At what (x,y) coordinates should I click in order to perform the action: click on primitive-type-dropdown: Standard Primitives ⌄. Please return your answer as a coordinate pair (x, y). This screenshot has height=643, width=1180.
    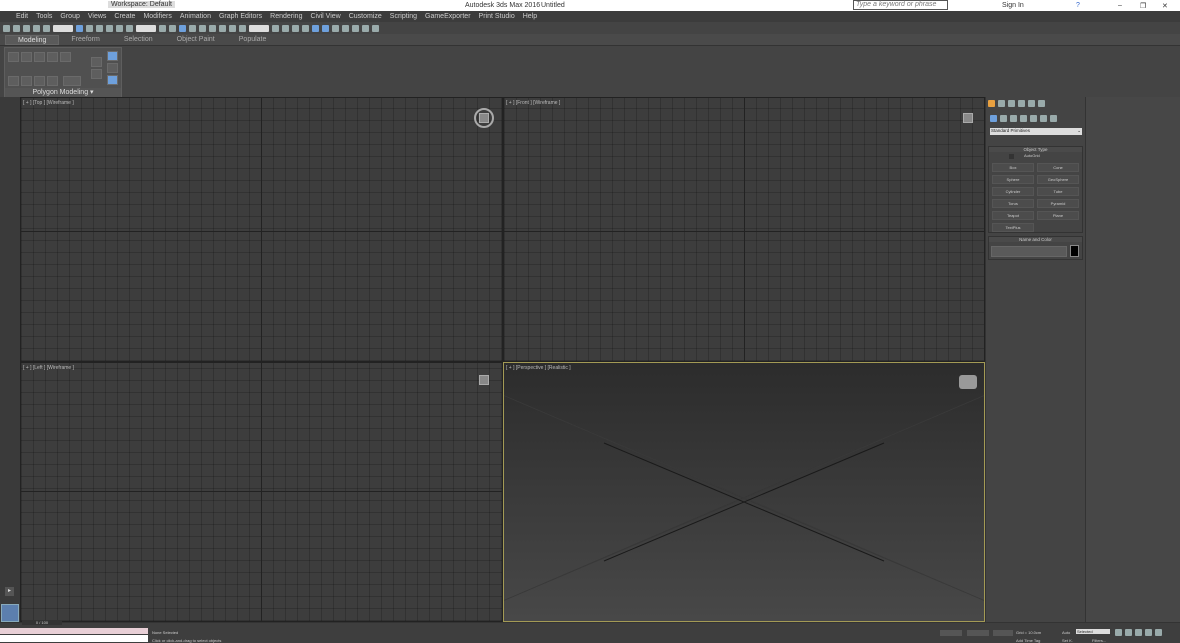
    Looking at the image, I should click on (1036, 131).